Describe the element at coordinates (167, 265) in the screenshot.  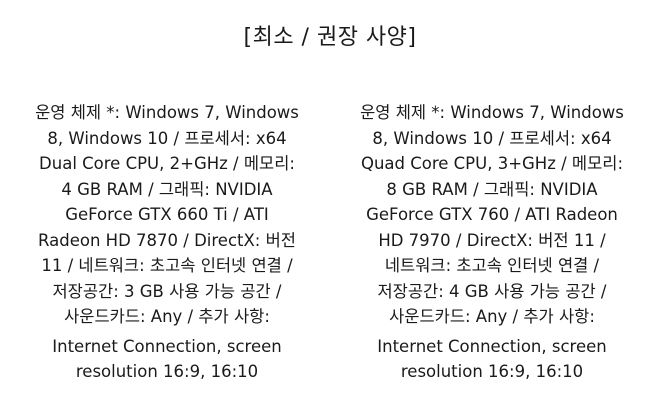
I see `spec-line: 11 / 네트워크: 초고속 인터넷 연결 /` at that location.